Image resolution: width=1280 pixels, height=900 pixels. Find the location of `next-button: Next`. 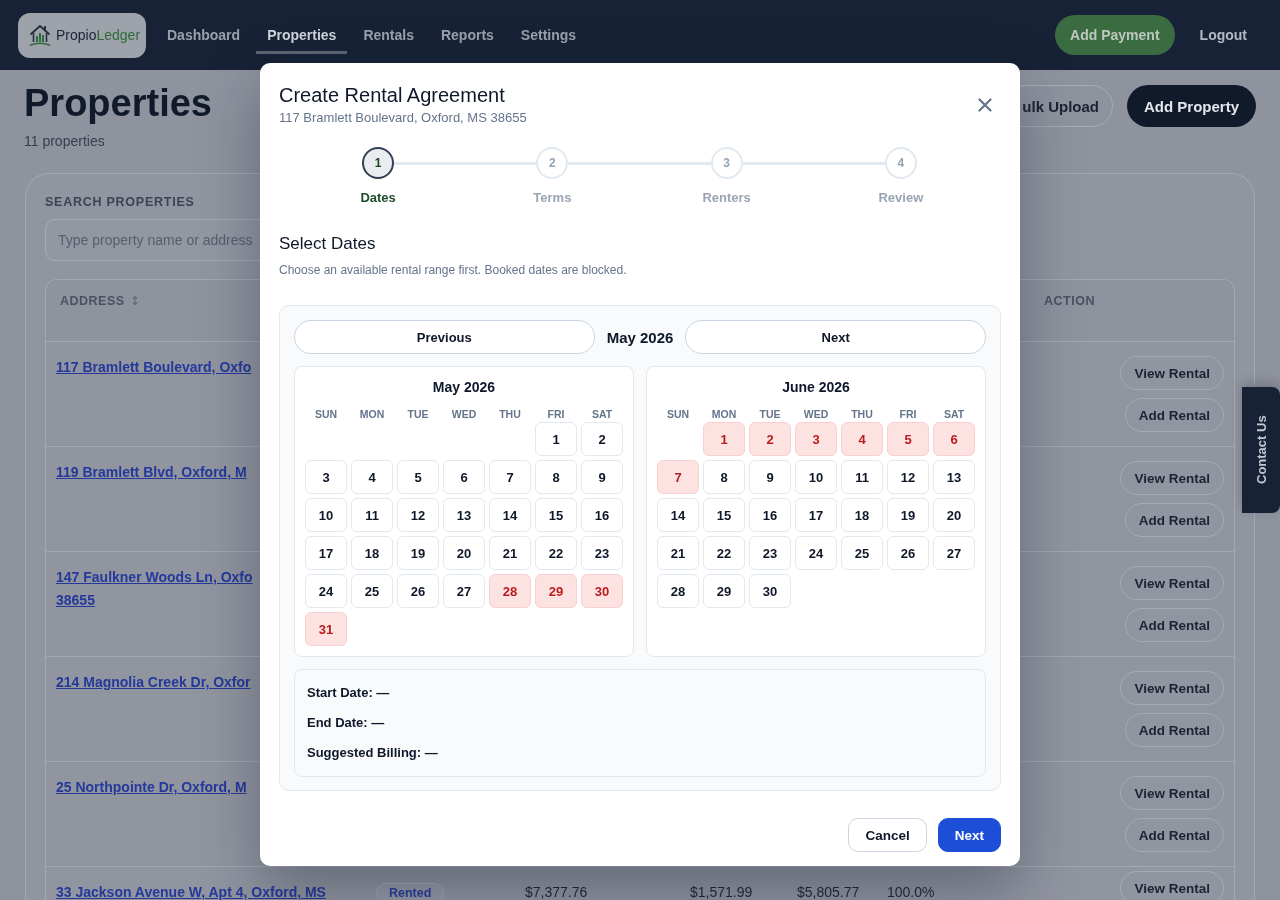

next-button: Next is located at coordinates (969, 835).